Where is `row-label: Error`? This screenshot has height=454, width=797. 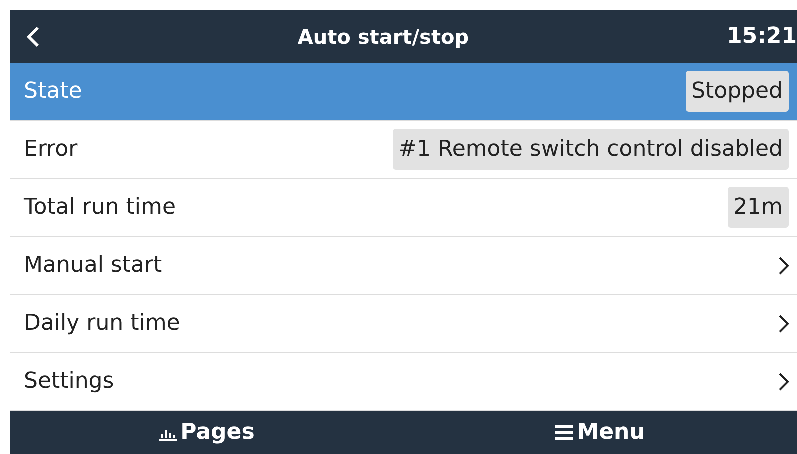 row-label: Error is located at coordinates (51, 150).